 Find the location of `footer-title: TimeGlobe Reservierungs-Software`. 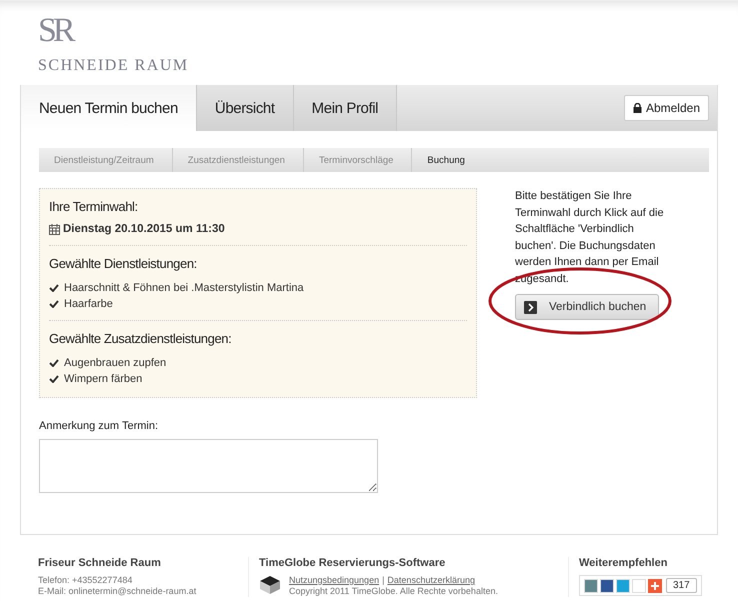

footer-title: TimeGlobe Reservierungs-Software is located at coordinates (352, 563).